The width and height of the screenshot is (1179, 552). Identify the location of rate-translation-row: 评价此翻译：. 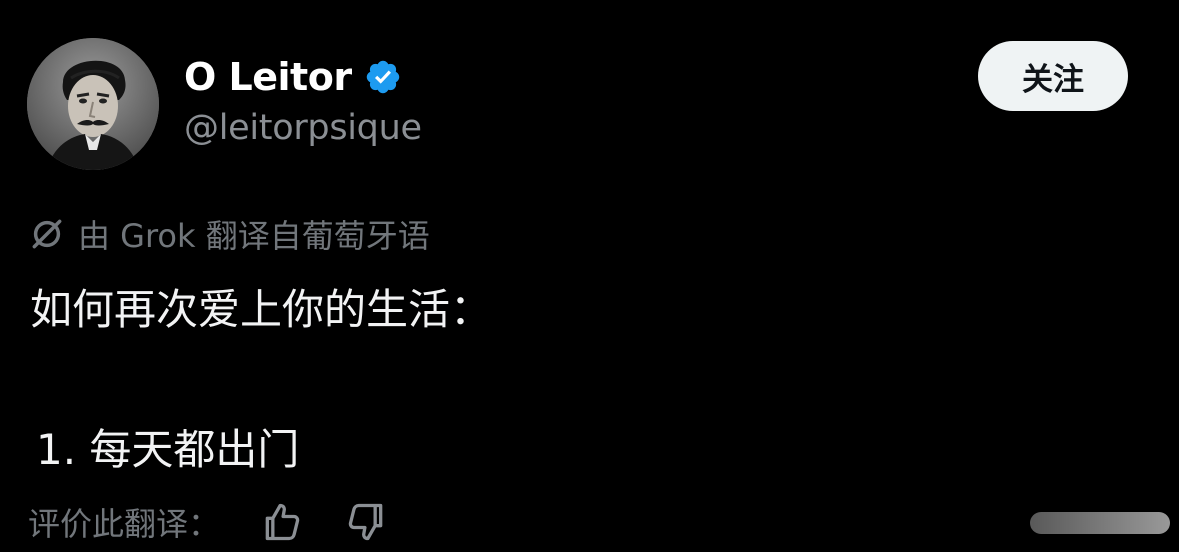
(208, 522).